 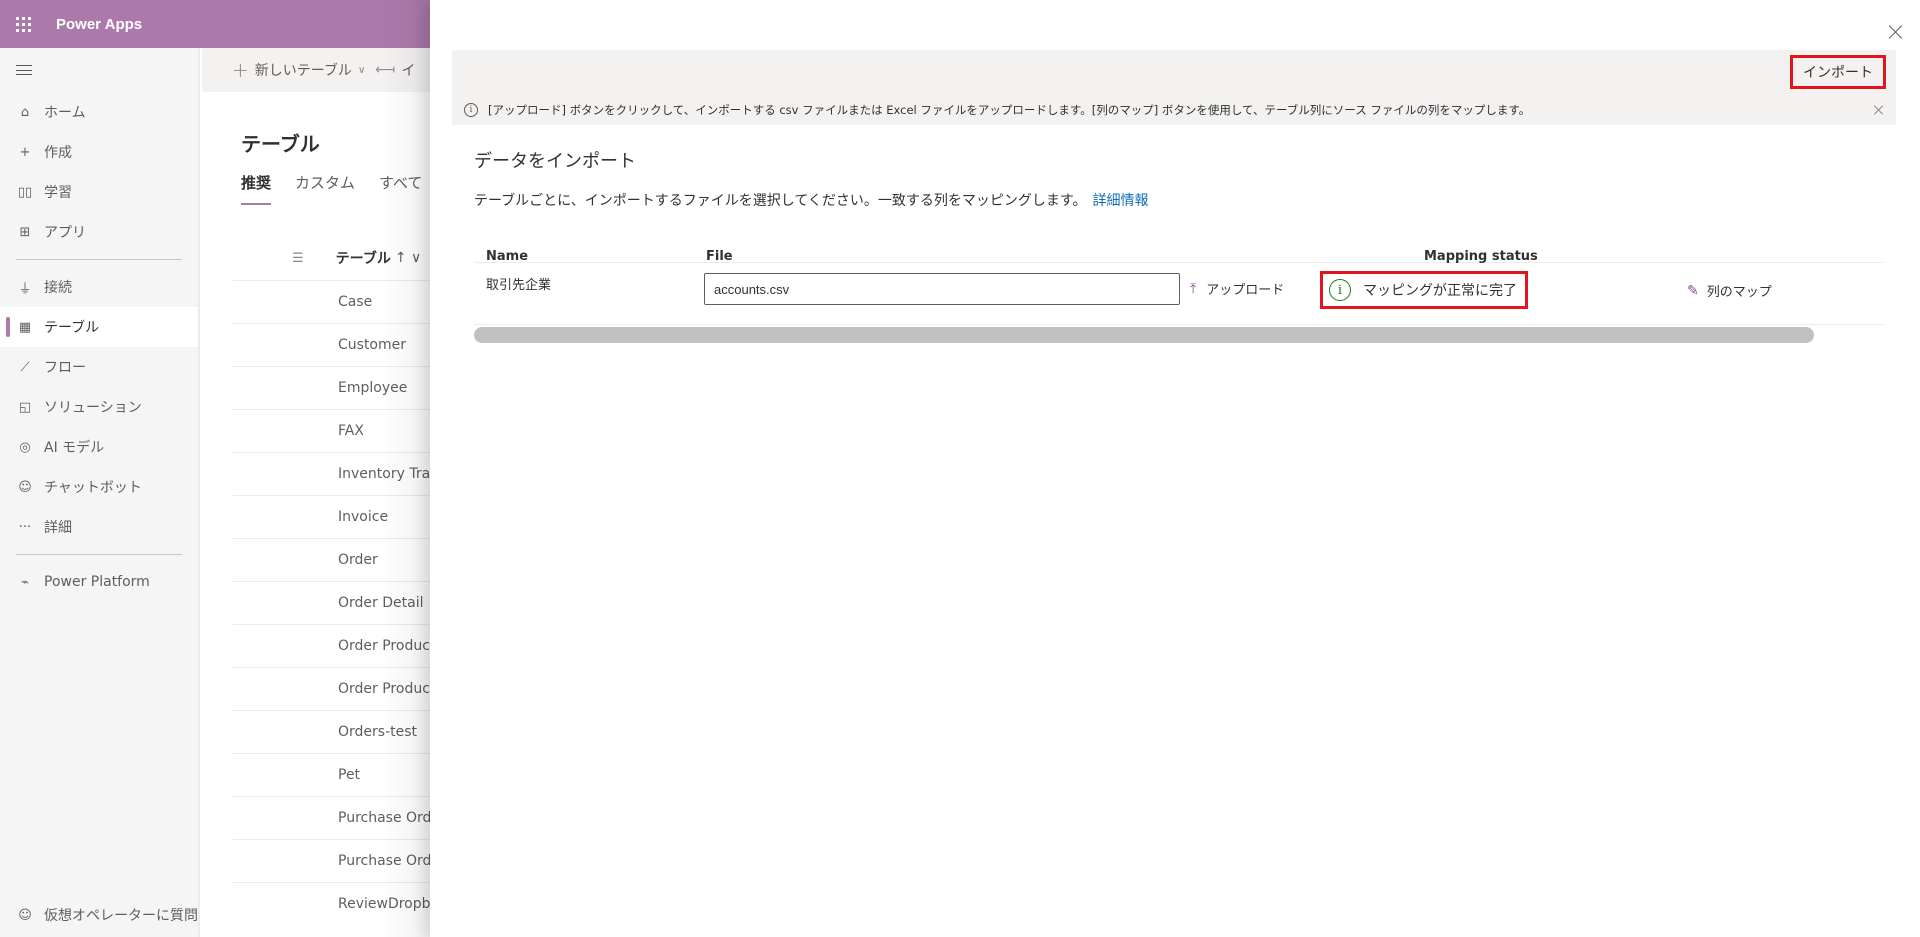 I want to click on import-button: インポート, so click(x=1838, y=72).